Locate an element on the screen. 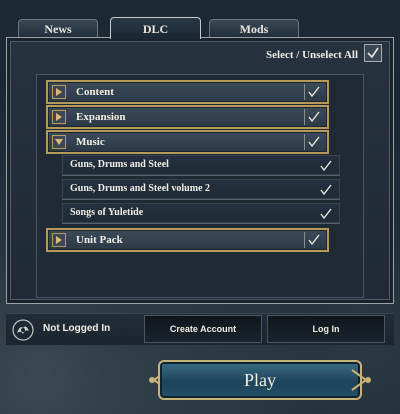 The height and width of the screenshot is (414, 400). category-row-music: Music is located at coordinates (187, 142).